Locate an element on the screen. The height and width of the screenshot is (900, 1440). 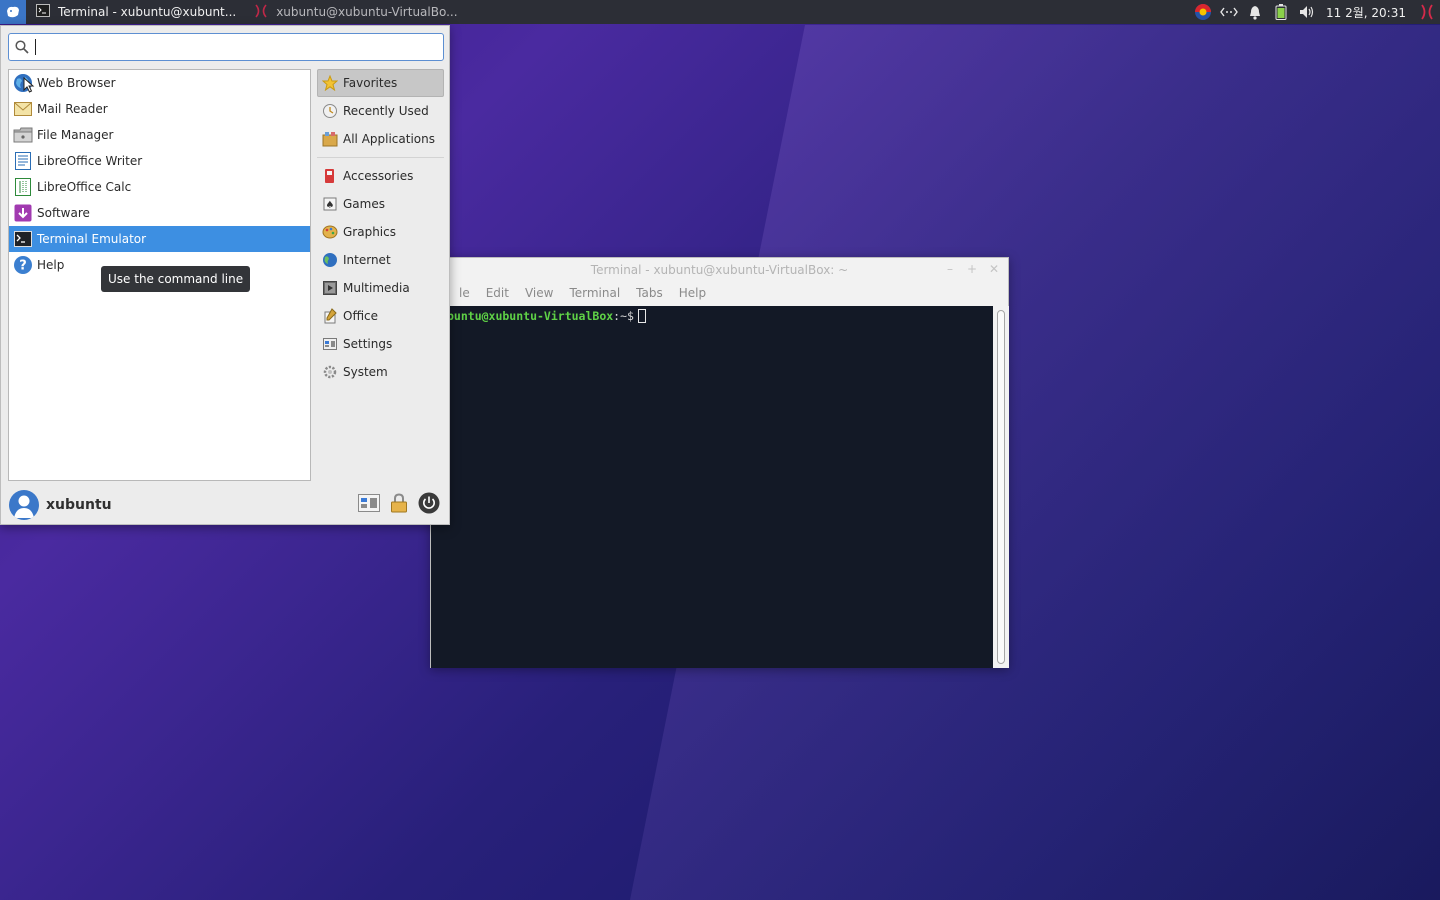
accessories-icon is located at coordinates (330, 176).